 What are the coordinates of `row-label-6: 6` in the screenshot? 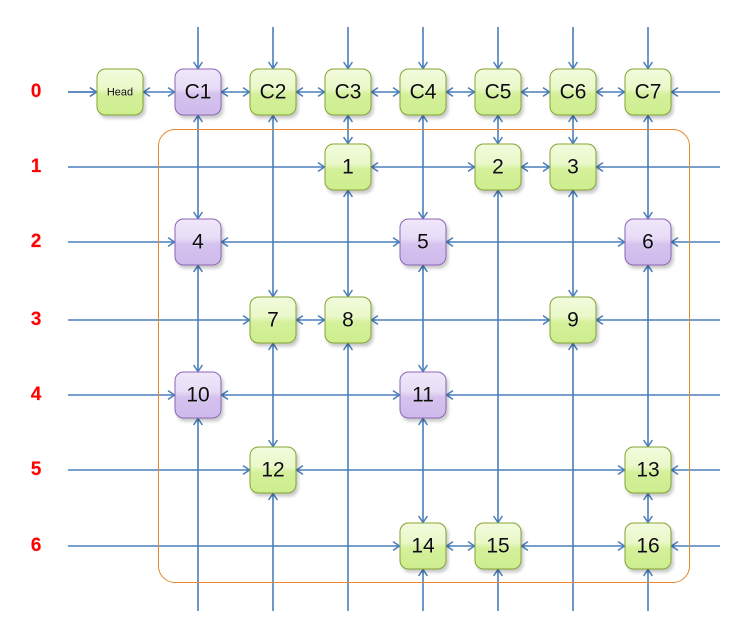 It's located at (36, 545).